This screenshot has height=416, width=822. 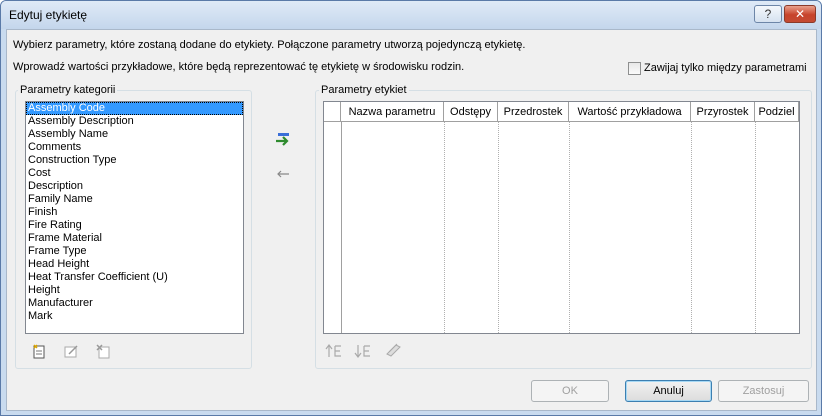 I want to click on window-title: Edytuj etykietę, so click(x=48, y=15).